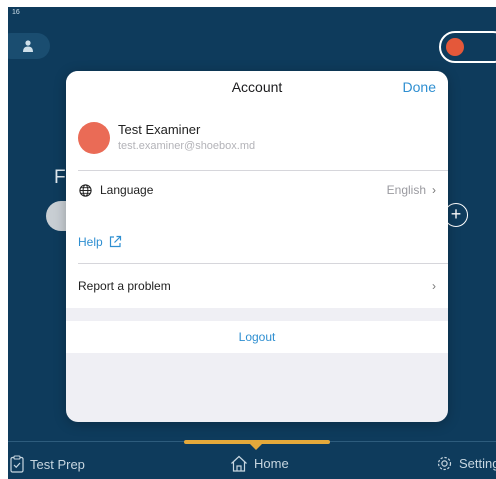  I want to click on clipboard-check-icon, so click(17, 464).